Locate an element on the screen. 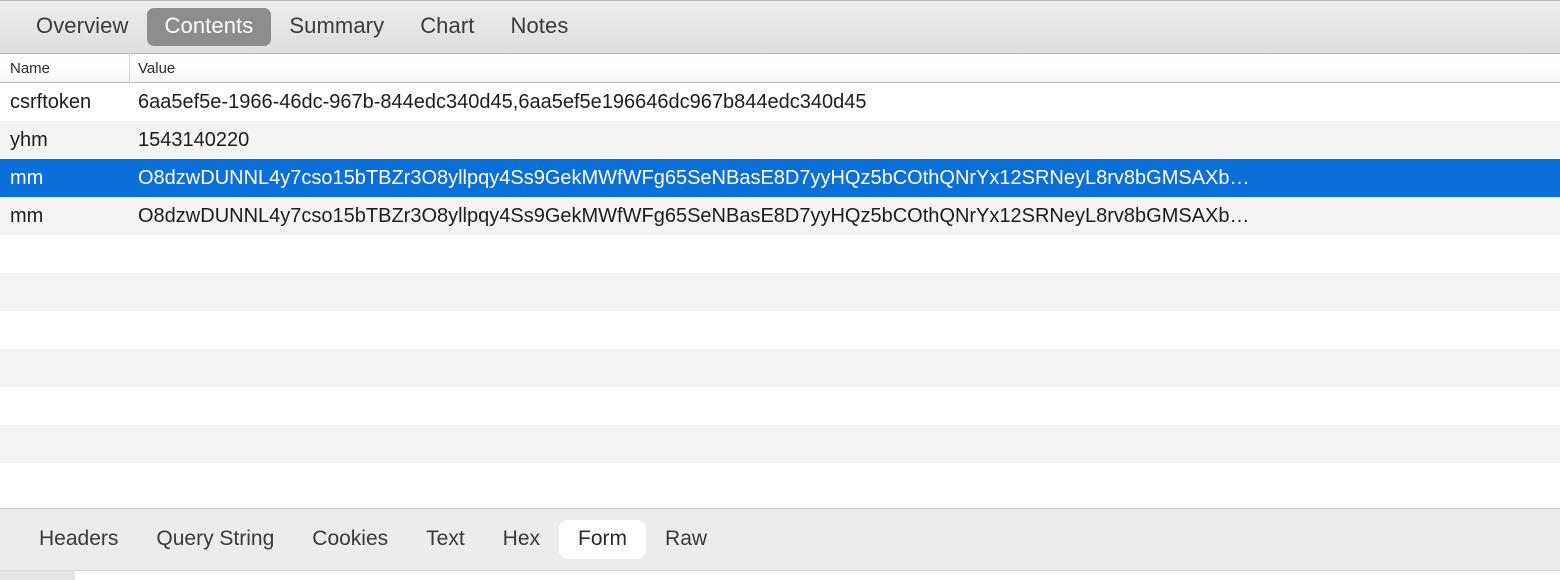 The height and width of the screenshot is (580, 1560). table-column-header: Name Value is located at coordinates (780, 68).